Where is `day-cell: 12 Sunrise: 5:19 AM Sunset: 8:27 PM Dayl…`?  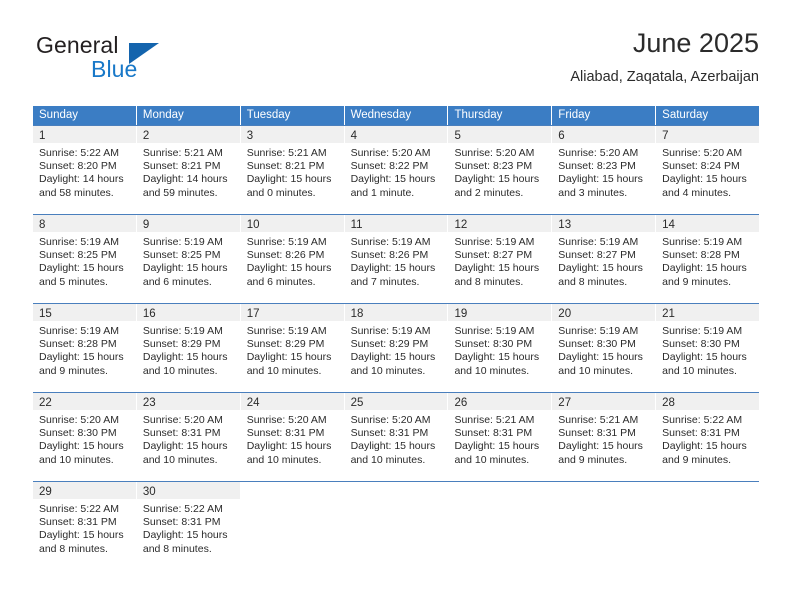
day-cell: 12 Sunrise: 5:19 AM Sunset: 8:27 PM Dayl… is located at coordinates (500, 259).